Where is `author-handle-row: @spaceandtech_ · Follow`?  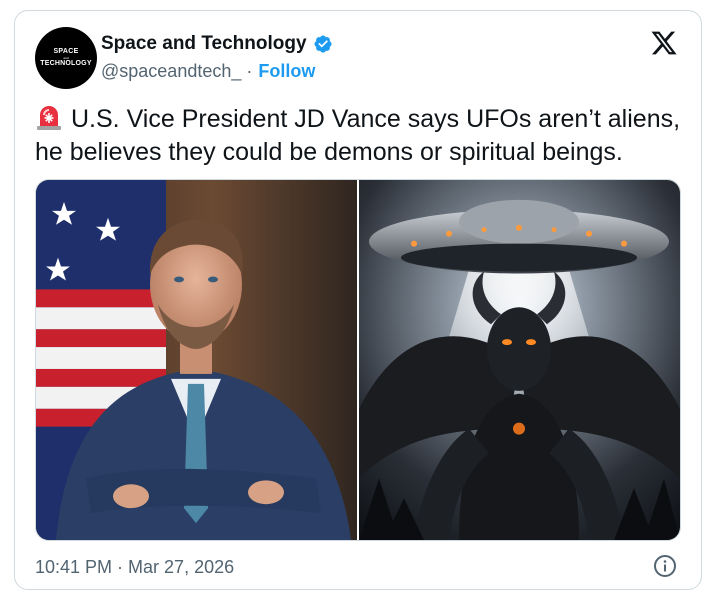
author-handle-row: @spaceandtech_ · Follow is located at coordinates (208, 71).